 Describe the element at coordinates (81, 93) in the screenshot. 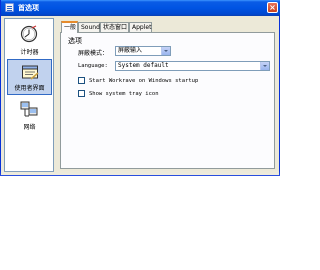

I see `tray-icon-checkbox` at that location.